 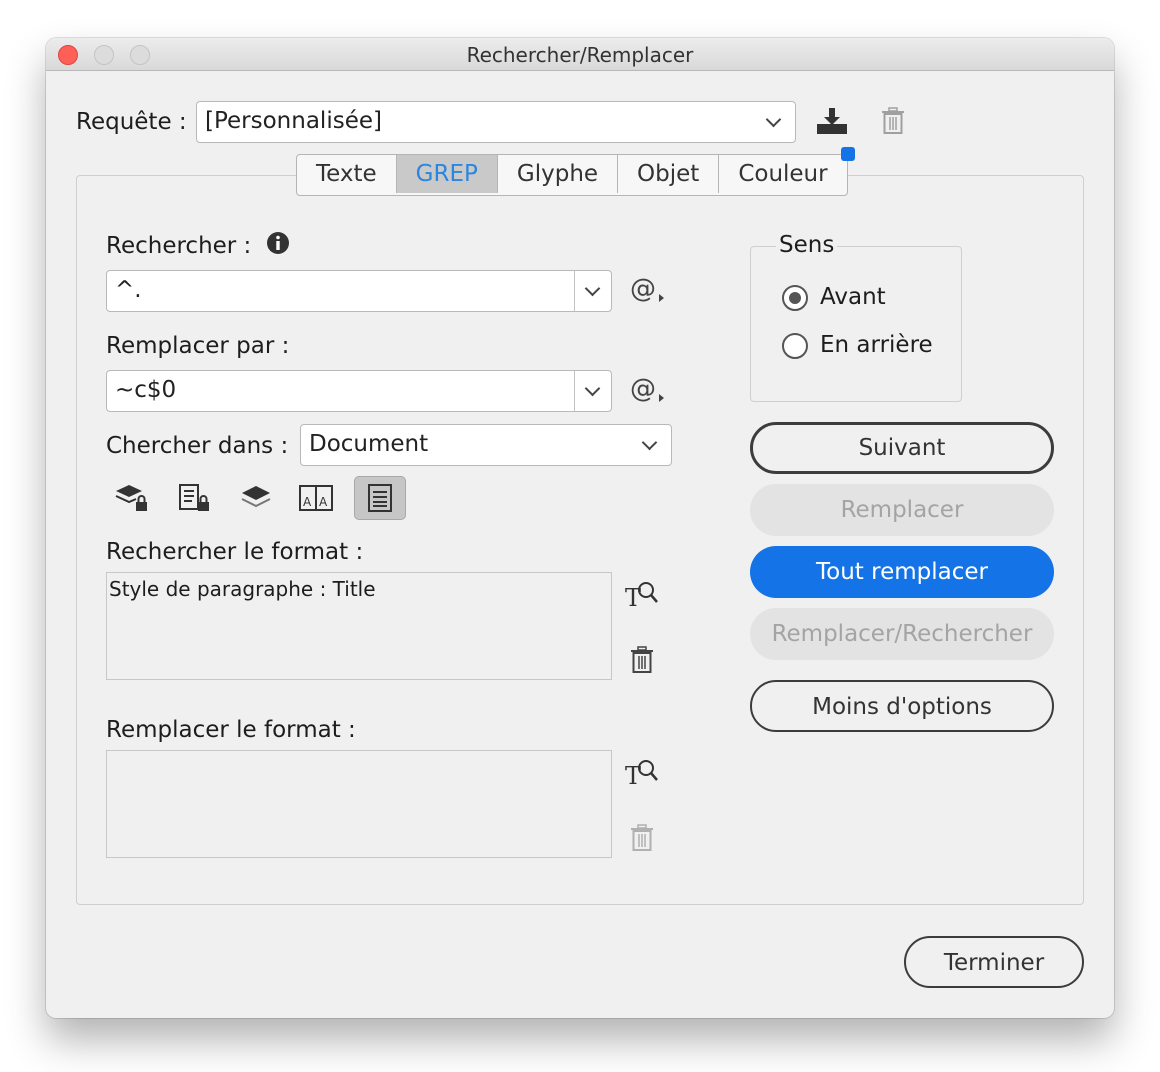 What do you see at coordinates (347, 174) in the screenshot?
I see `tab-texte: Texte` at bounding box center [347, 174].